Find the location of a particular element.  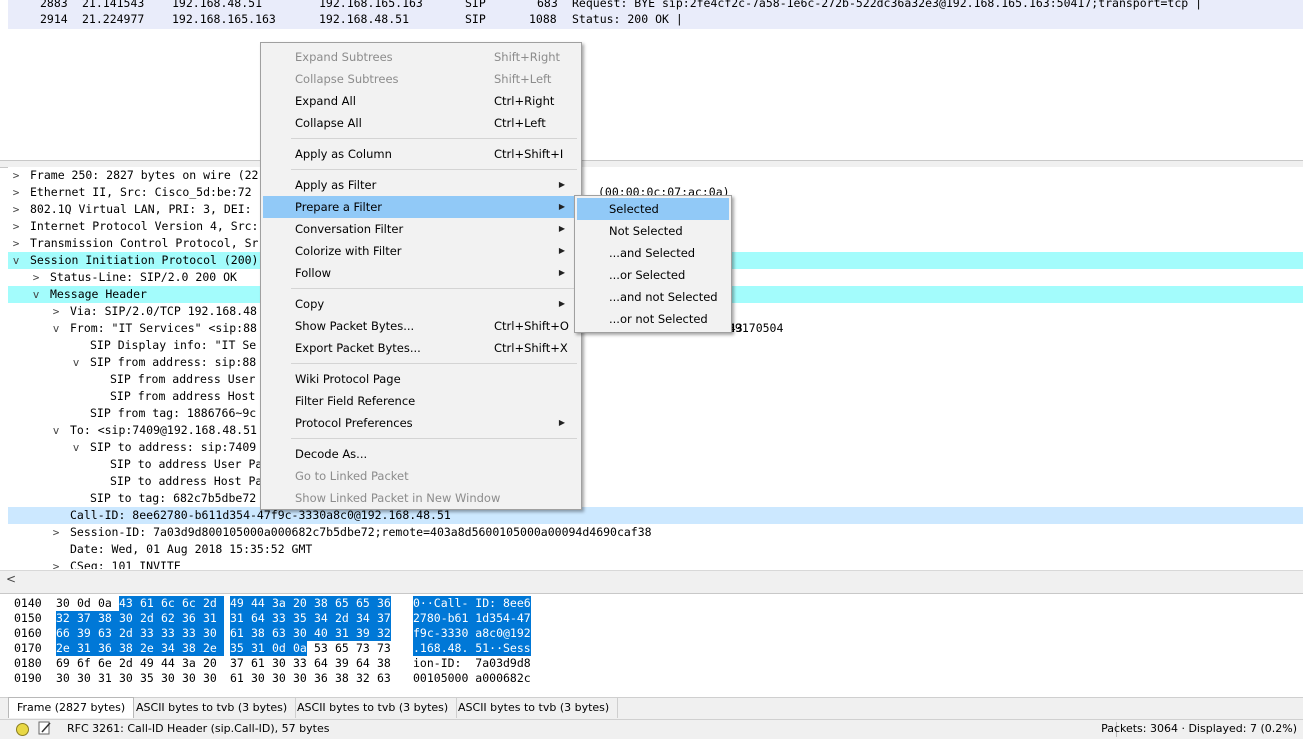

tab-ascii-tvb-2: ASCII bytes to tvb (3 bytes) is located at coordinates (373, 708).